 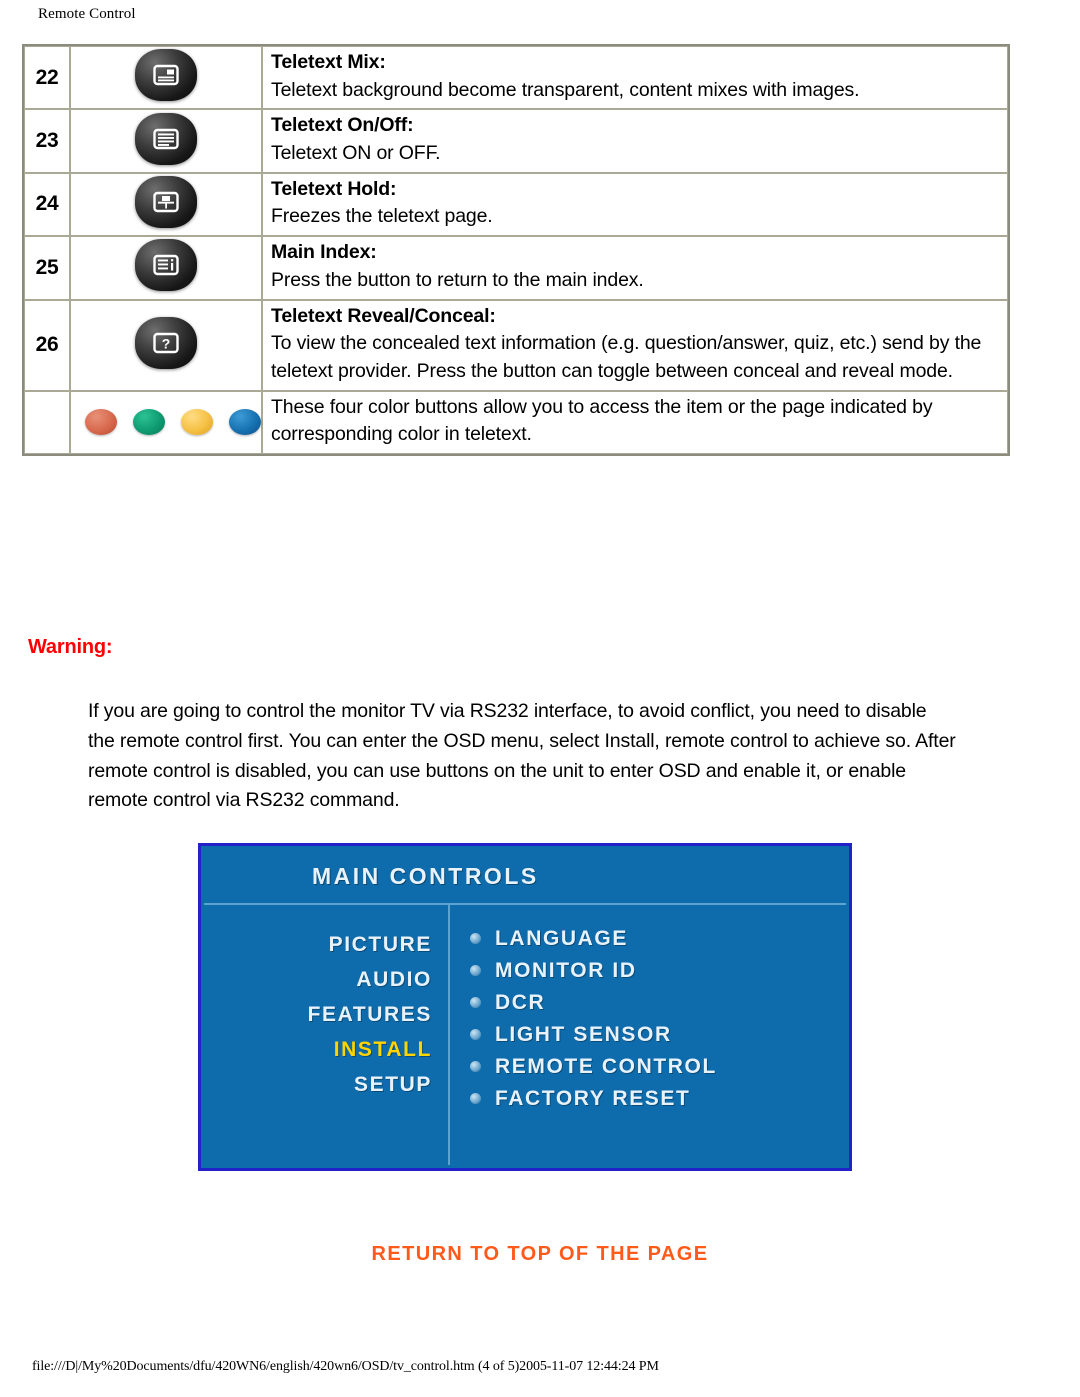 I want to click on red-color-button, so click(x=101, y=422).